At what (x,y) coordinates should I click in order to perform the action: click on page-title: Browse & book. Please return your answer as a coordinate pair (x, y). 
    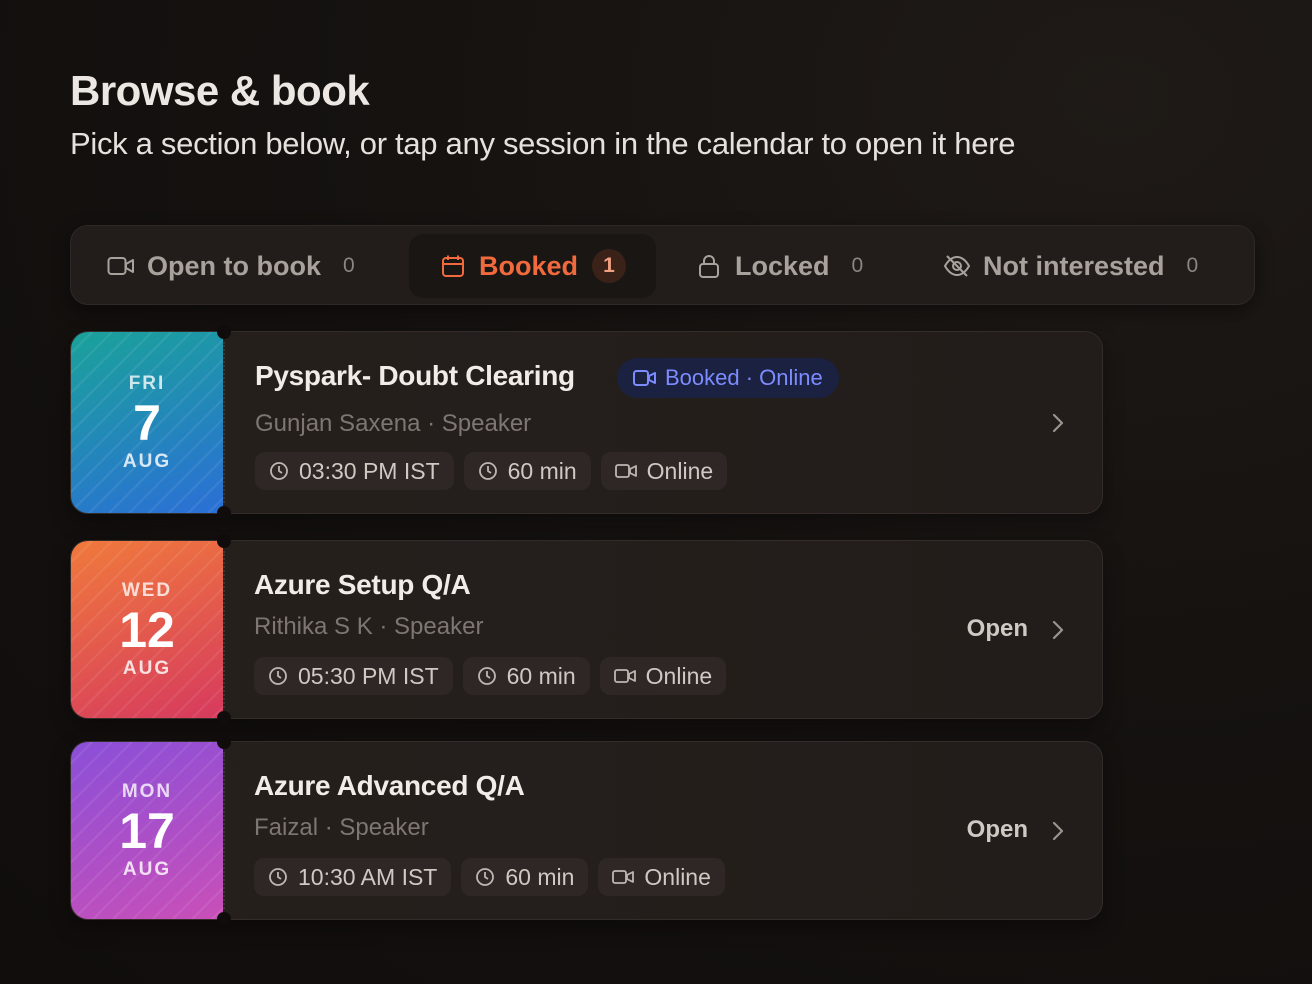
    Looking at the image, I should click on (220, 90).